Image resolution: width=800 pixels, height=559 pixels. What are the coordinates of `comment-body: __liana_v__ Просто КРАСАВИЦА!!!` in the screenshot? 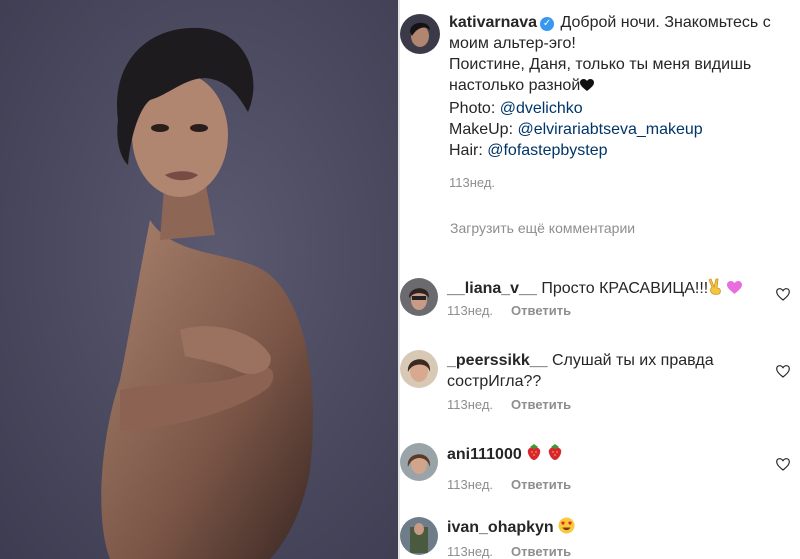 It's located at (597, 289).